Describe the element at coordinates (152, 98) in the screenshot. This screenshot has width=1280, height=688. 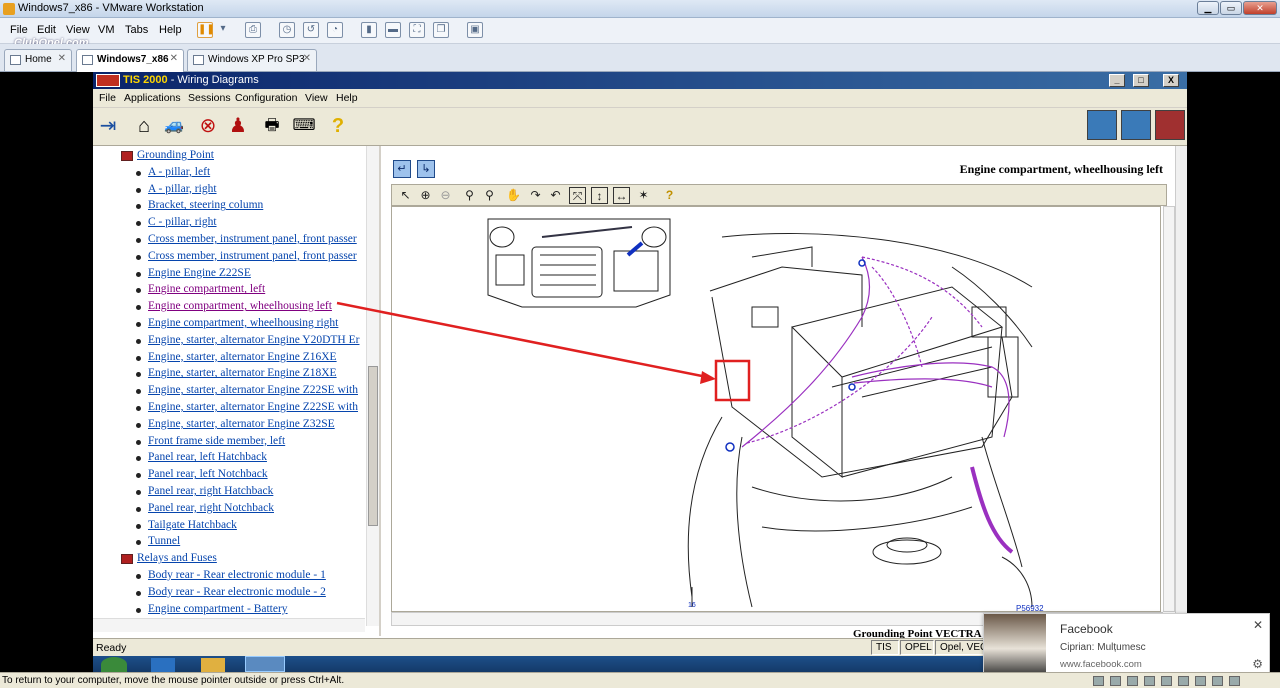
I see `tis-menu-applications: Applications` at that location.